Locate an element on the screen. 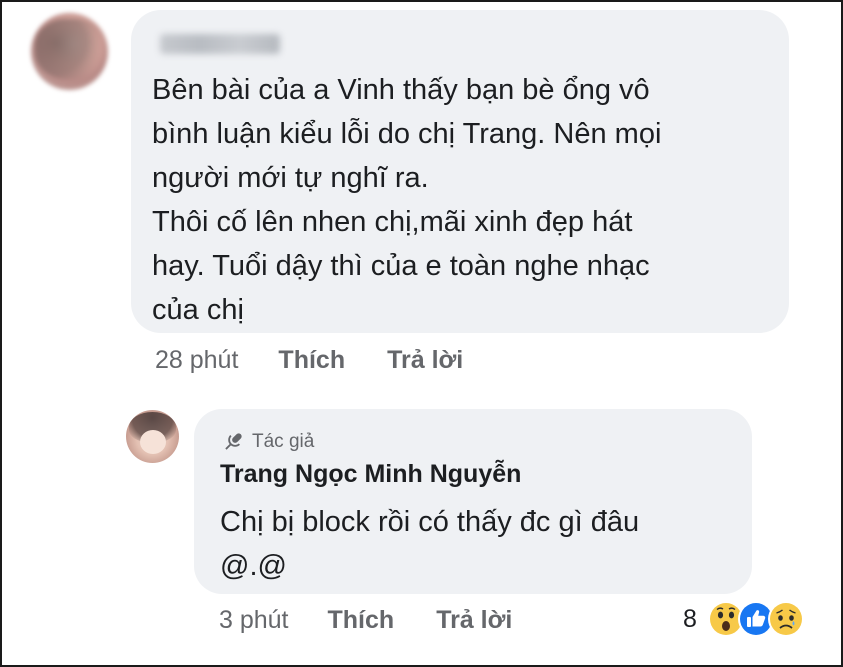 This screenshot has width=843, height=667. comment-line: Bên bài của a Vinh thấy bạn bè ổng vô is located at coordinates (401, 90).